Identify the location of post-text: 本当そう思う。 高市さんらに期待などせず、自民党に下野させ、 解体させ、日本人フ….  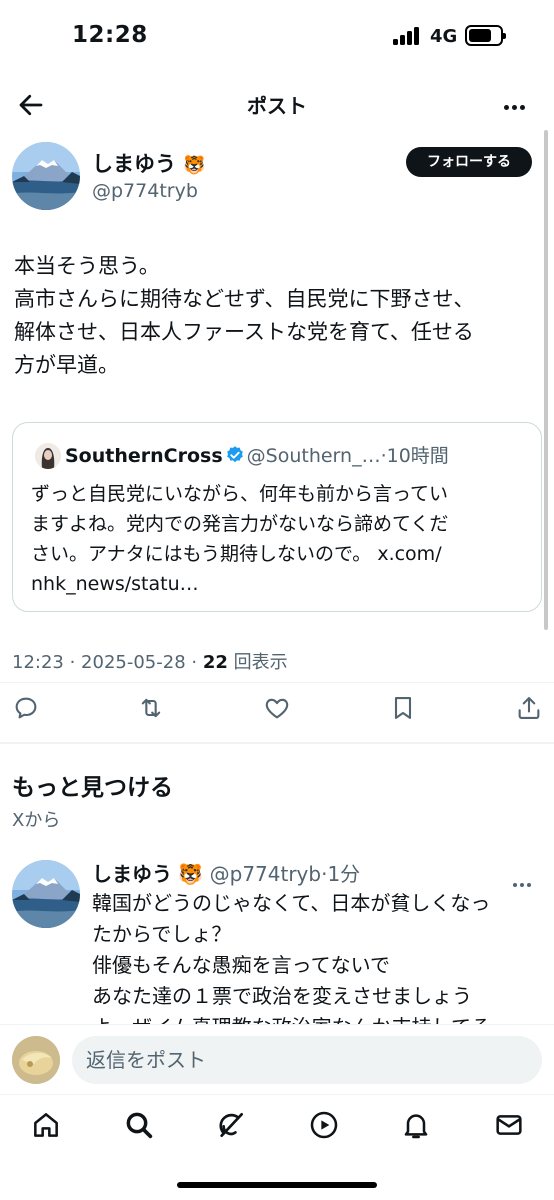
(244, 315).